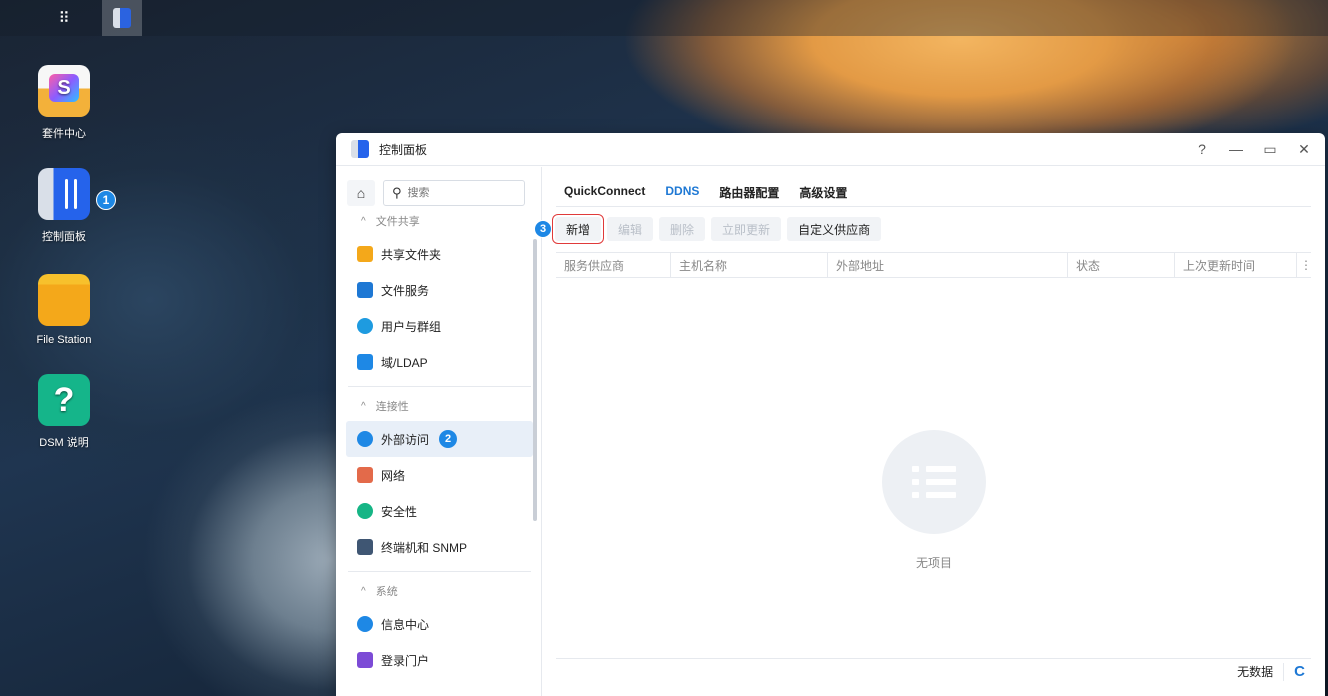  Describe the element at coordinates (64, 237) in the screenshot. I see `desktop-icon-label: 控制面板` at that location.